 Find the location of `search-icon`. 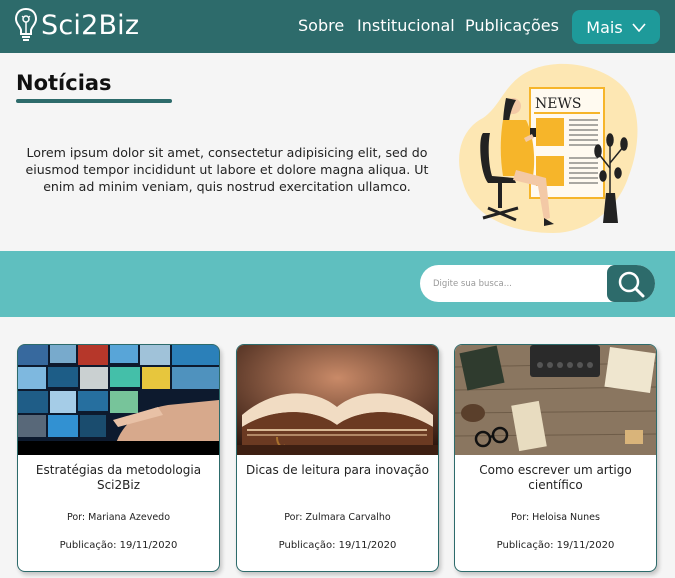

search-icon is located at coordinates (631, 284).